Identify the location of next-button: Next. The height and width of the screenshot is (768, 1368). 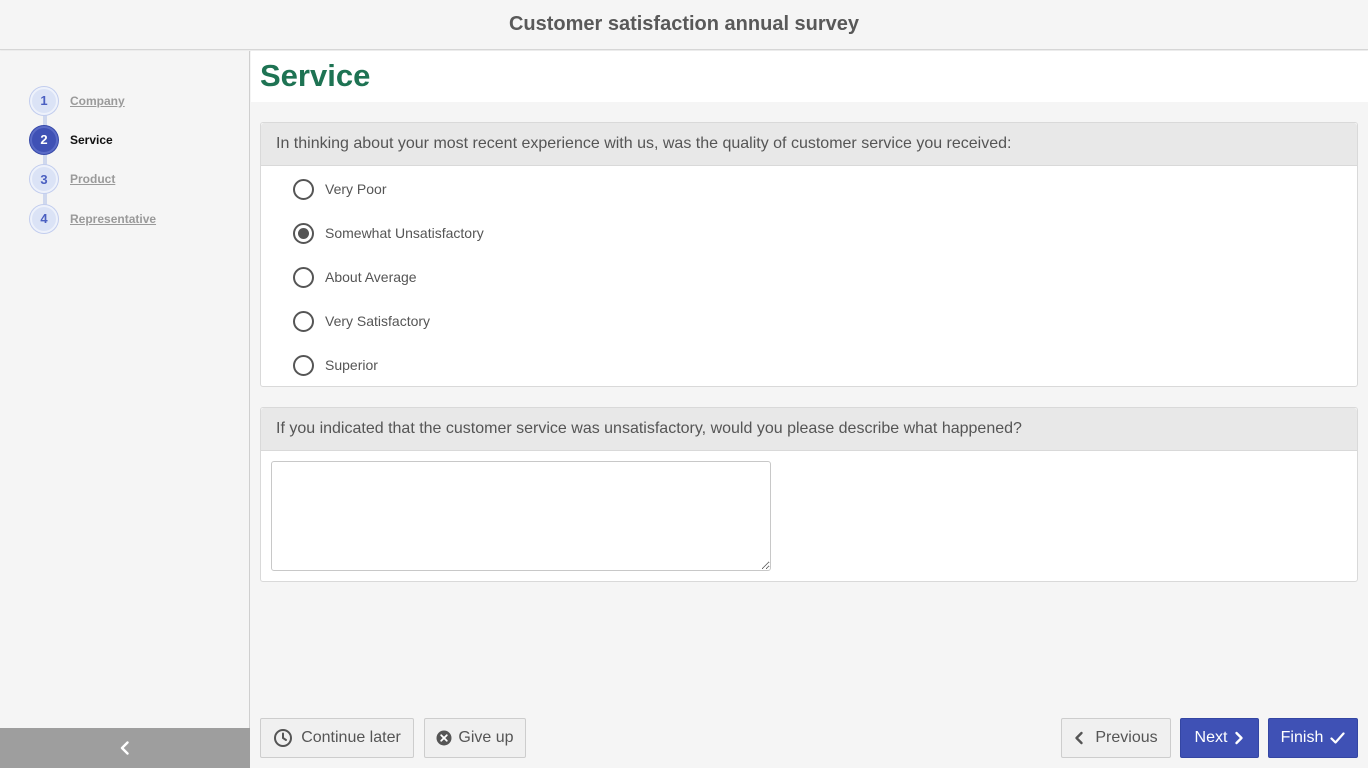
(1219, 738).